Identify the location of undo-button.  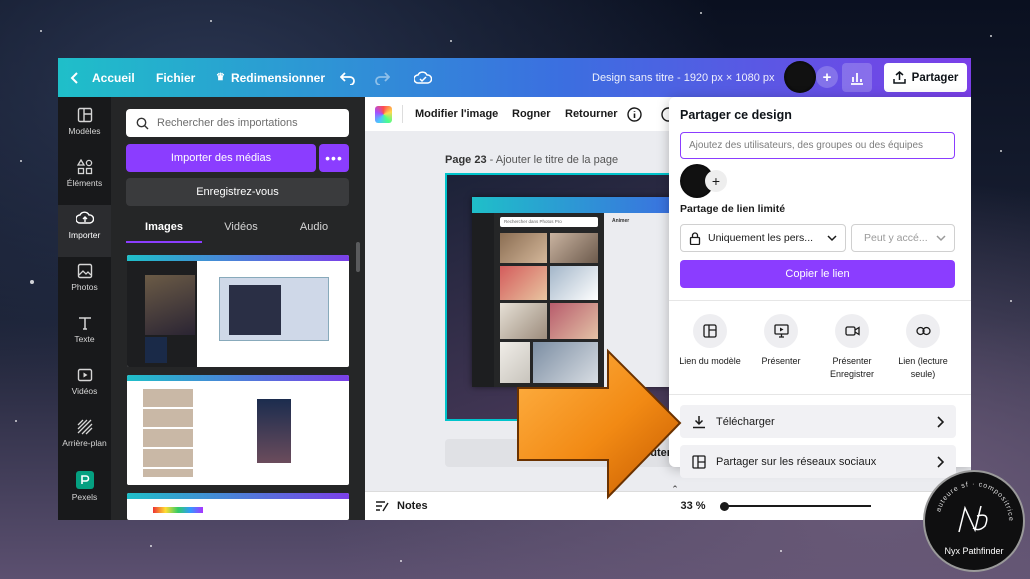
(348, 77).